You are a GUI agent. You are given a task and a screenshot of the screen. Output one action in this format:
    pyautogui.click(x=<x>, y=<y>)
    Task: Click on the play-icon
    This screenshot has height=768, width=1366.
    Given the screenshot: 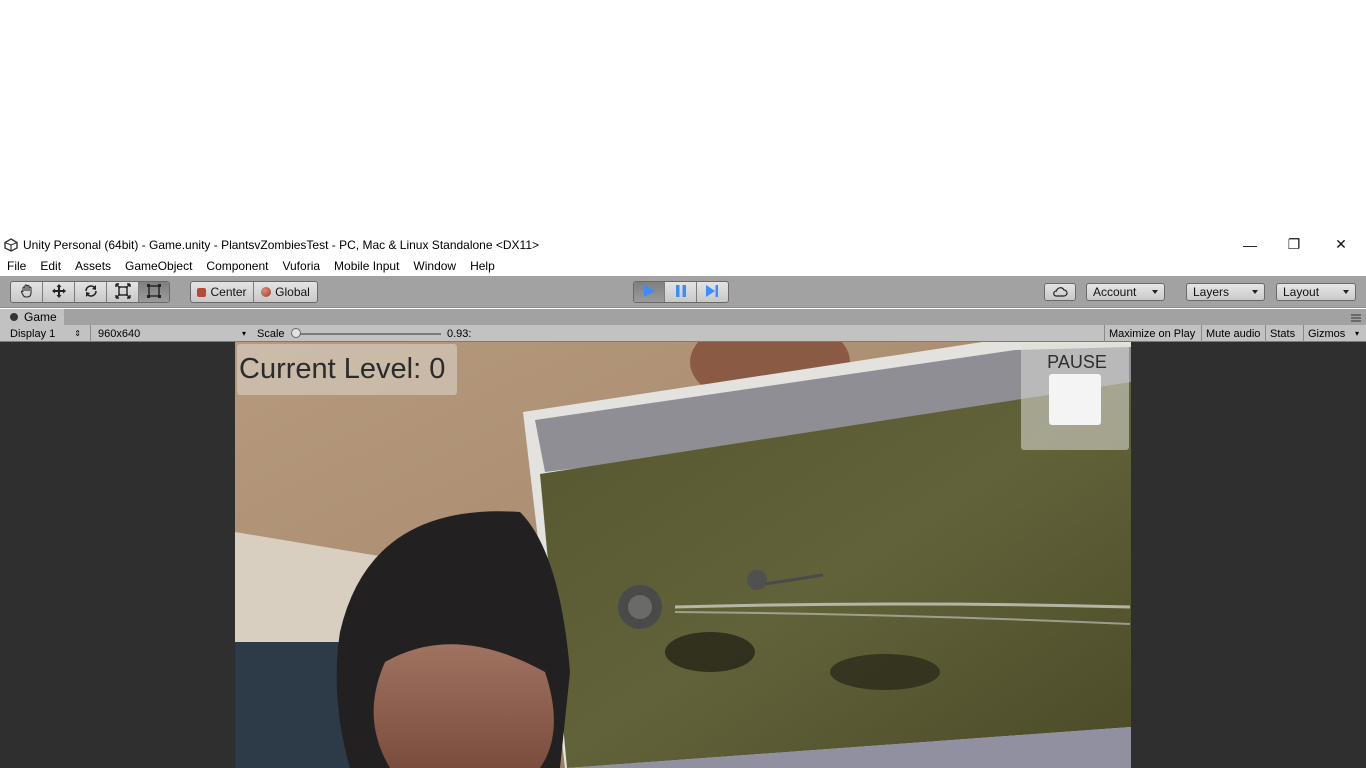 What is the action you would take?
    pyautogui.click(x=649, y=292)
    